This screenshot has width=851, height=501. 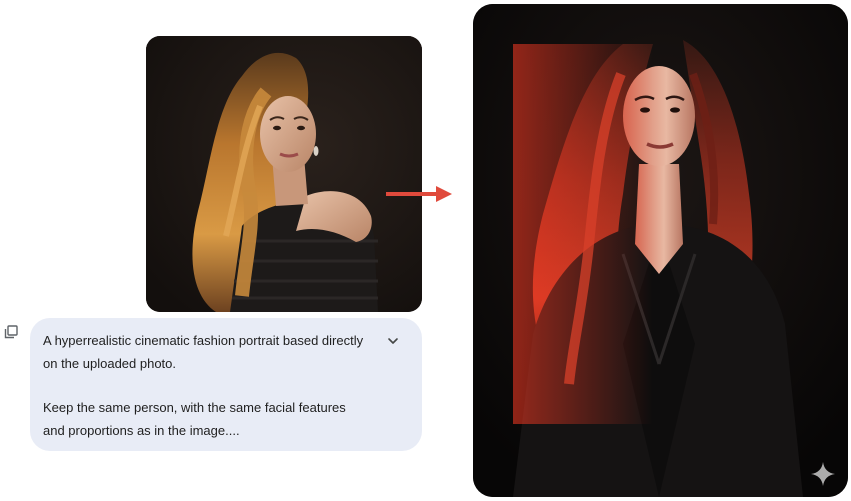 What do you see at coordinates (823, 474) in the screenshot?
I see `gemini-sparkle-icon` at bounding box center [823, 474].